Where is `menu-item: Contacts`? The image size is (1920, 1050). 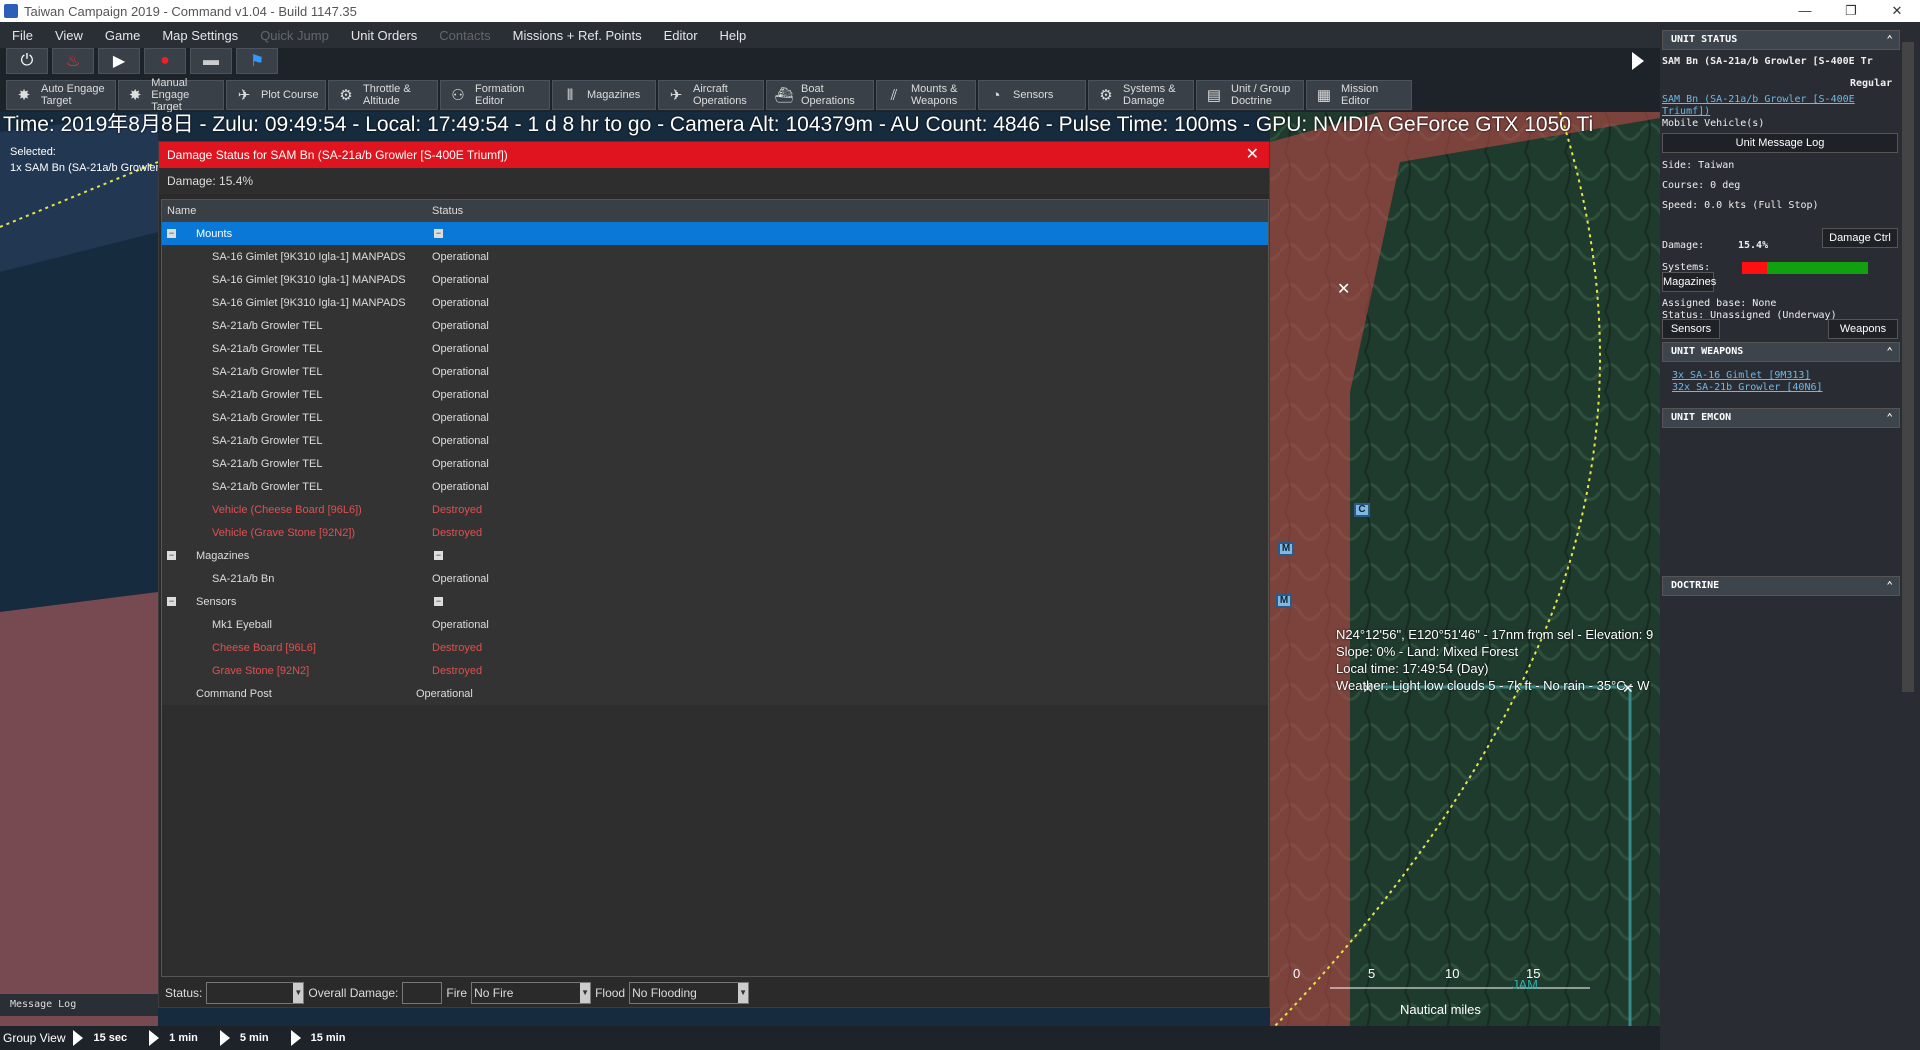 menu-item: Contacts is located at coordinates (464, 35).